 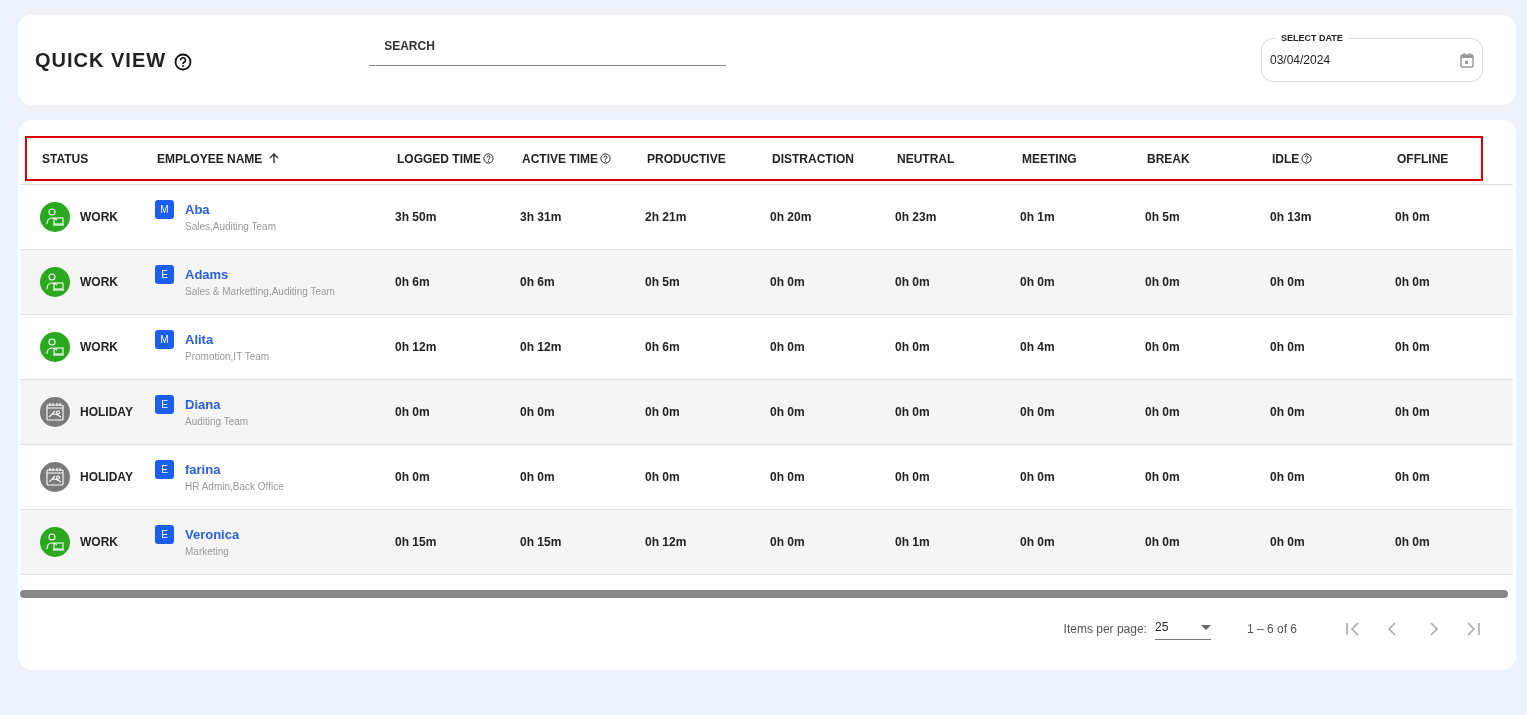 What do you see at coordinates (210, 158) in the screenshot?
I see `column-header: EMPLOYEE NAME` at bounding box center [210, 158].